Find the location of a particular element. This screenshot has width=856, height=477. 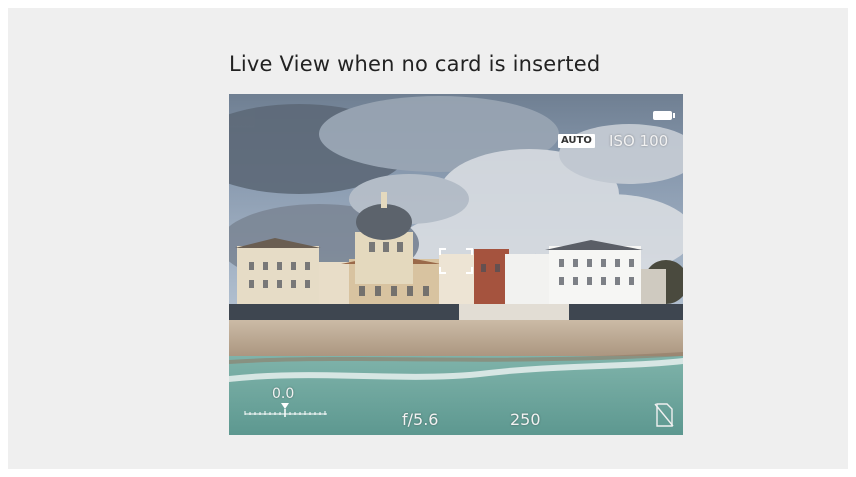

exposure-scale-icon is located at coordinates (285, 410).